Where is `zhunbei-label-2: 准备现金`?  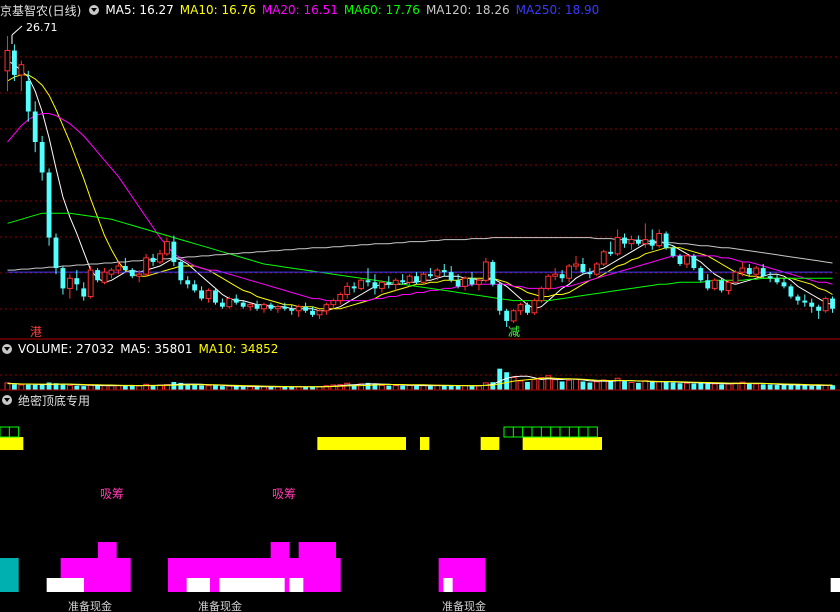 zhunbei-label-2: 准备现金 is located at coordinates (220, 605).